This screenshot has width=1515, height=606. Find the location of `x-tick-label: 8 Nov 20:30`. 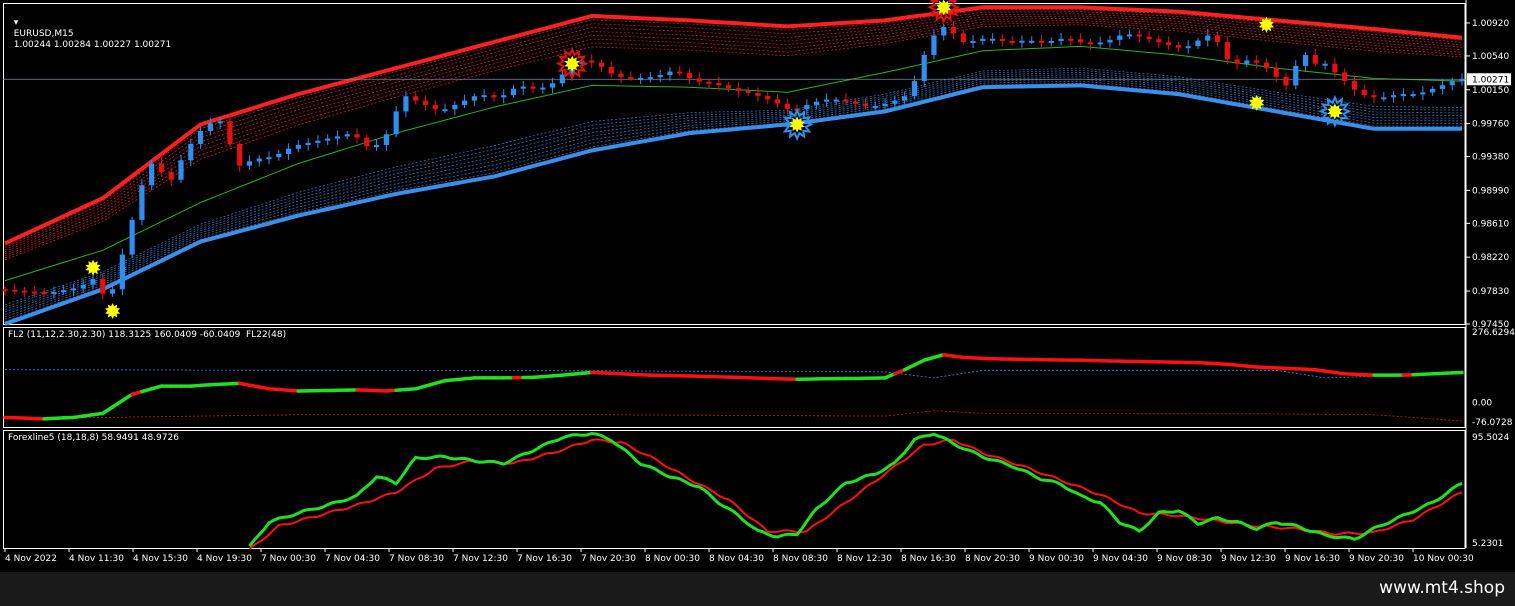

x-tick-label: 8 Nov 20:30 is located at coordinates (992, 559).